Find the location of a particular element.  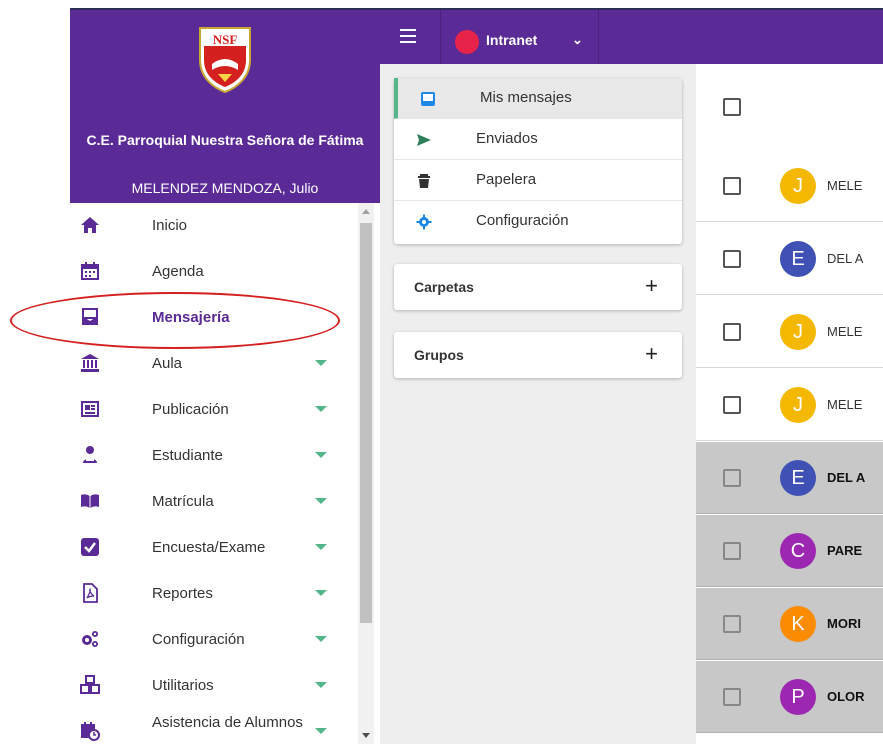

sidebar-item-label: Agenda is located at coordinates (178, 271).